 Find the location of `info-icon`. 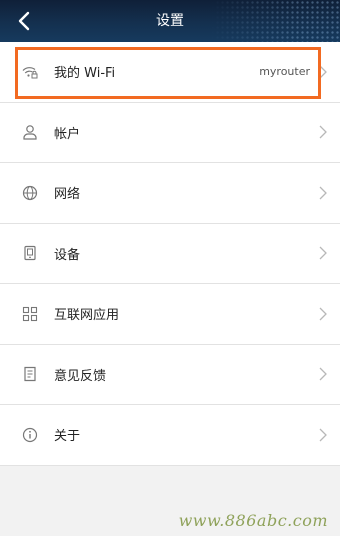

info-icon is located at coordinates (30, 435).